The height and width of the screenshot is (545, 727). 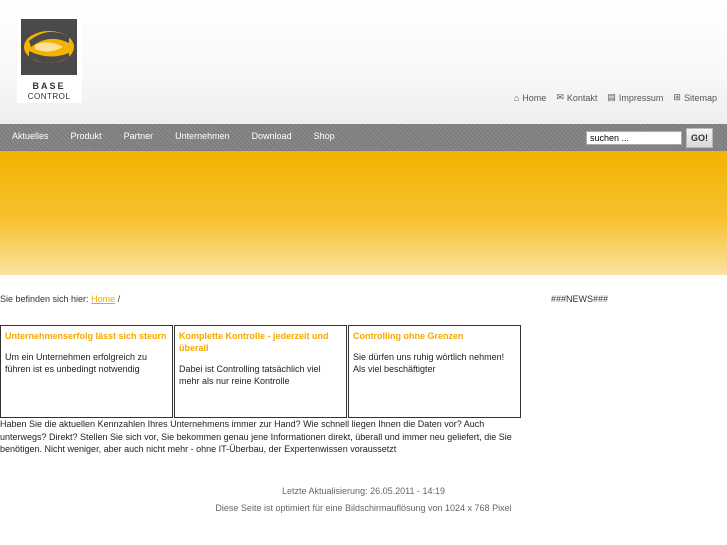 I want to click on toplink-sitemap: ⊞ Sitemap, so click(x=695, y=97).